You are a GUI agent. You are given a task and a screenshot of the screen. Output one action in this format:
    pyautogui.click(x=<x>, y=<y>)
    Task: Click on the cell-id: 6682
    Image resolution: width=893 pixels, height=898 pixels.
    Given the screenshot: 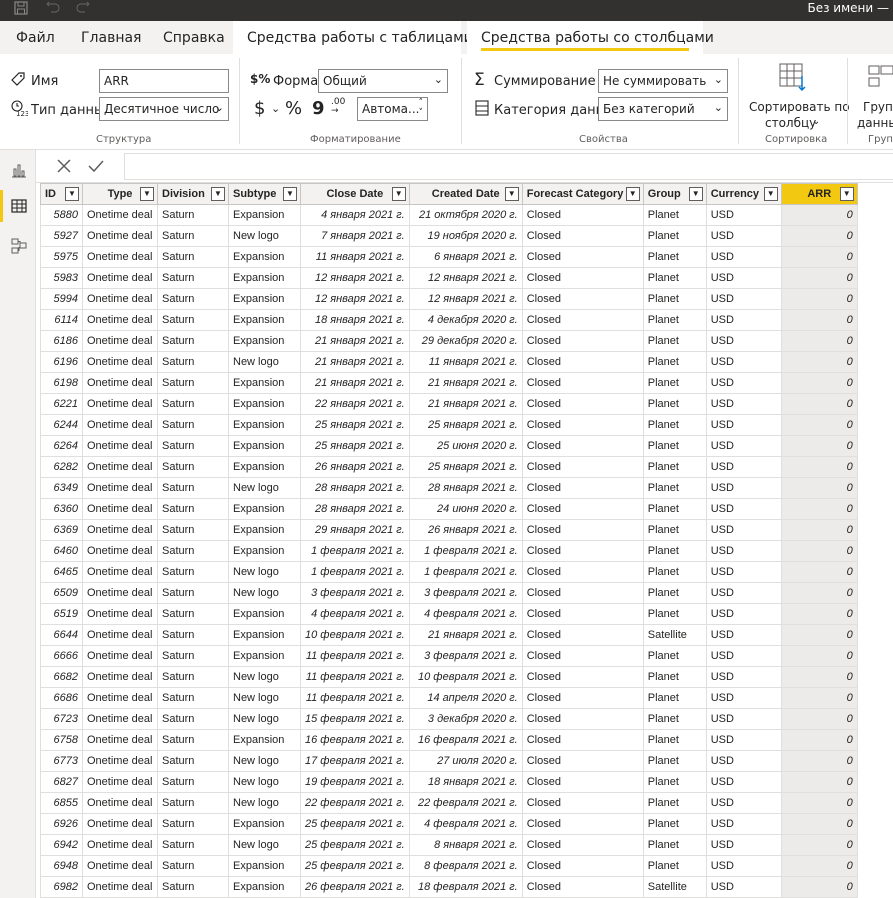 What is the action you would take?
    pyautogui.click(x=61, y=677)
    